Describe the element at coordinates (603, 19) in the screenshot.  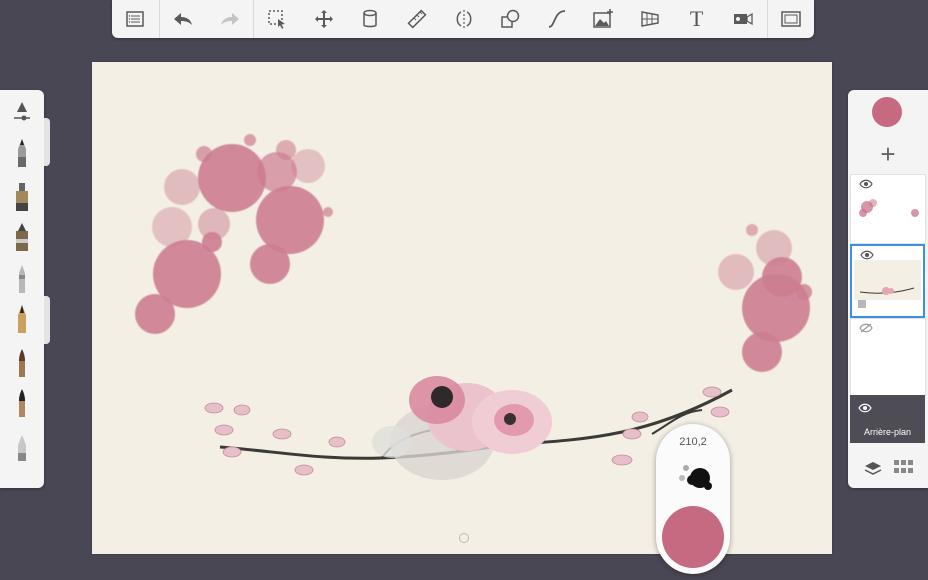
I see `image-import-icon` at that location.